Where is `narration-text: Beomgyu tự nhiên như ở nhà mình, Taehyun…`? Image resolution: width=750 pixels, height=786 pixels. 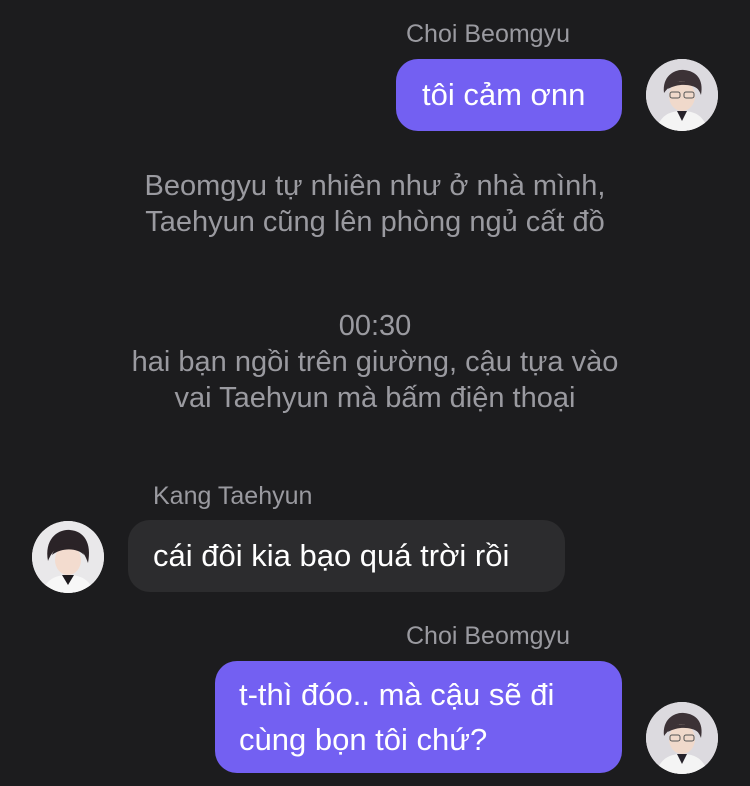
narration-text: Beomgyu tự nhiên như ở nhà mình, Taehyun… is located at coordinates (375, 204).